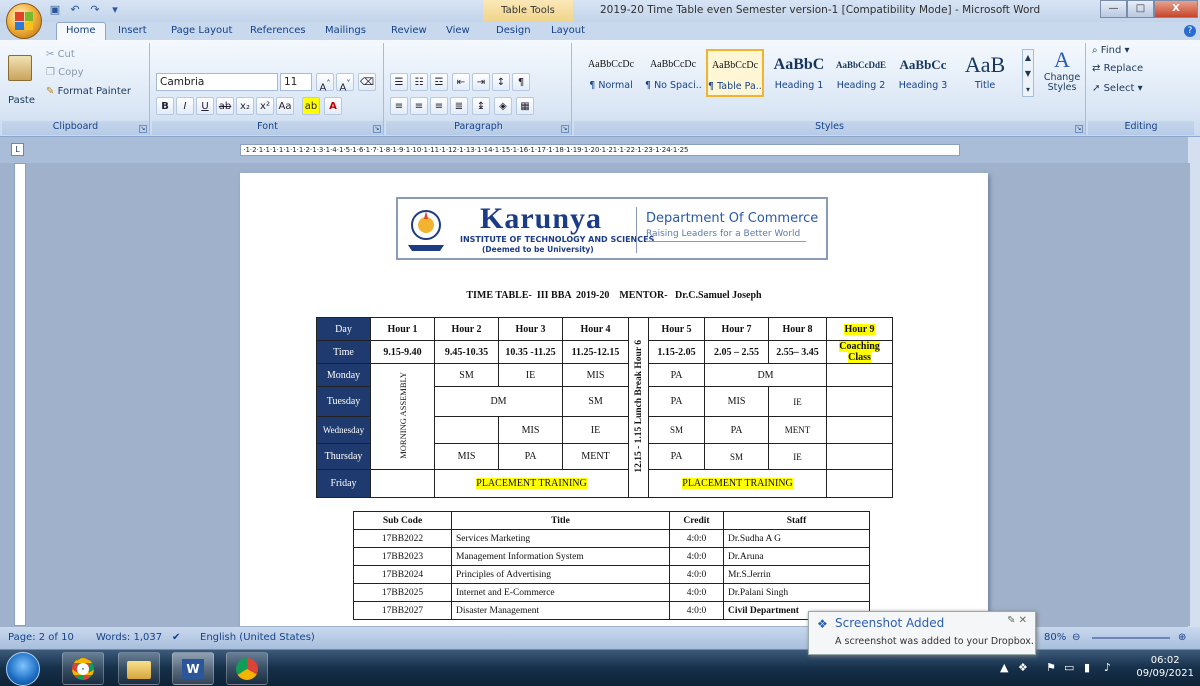 This screenshot has height=686, width=1200. I want to click on table-cell: Principles of Advertising, so click(560, 574).